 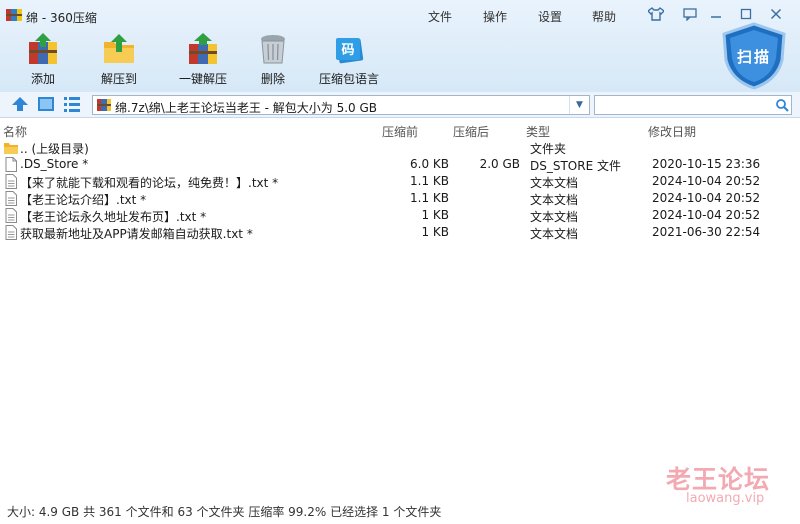 What do you see at coordinates (46, 104) in the screenshot?
I see `thumbnail-view-icon` at bounding box center [46, 104].